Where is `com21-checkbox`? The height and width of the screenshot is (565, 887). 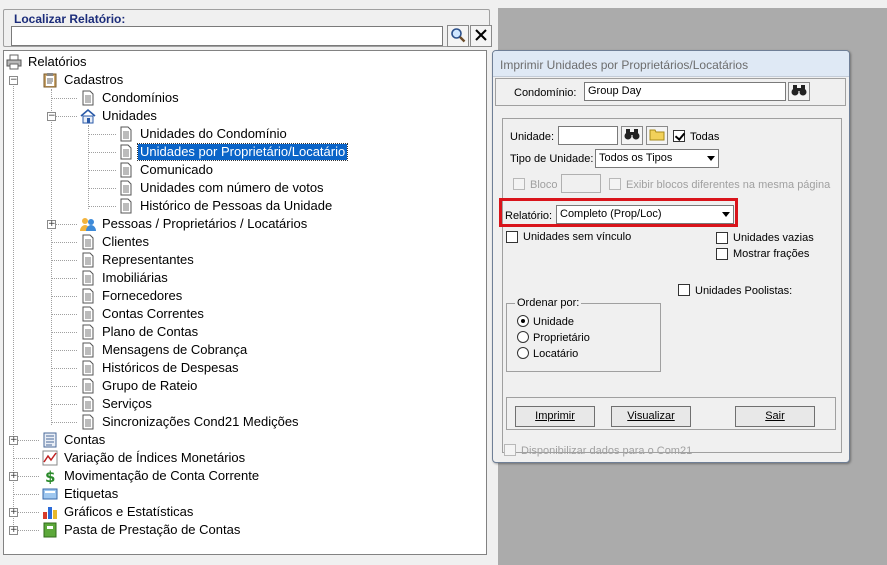
com21-checkbox is located at coordinates (510, 450).